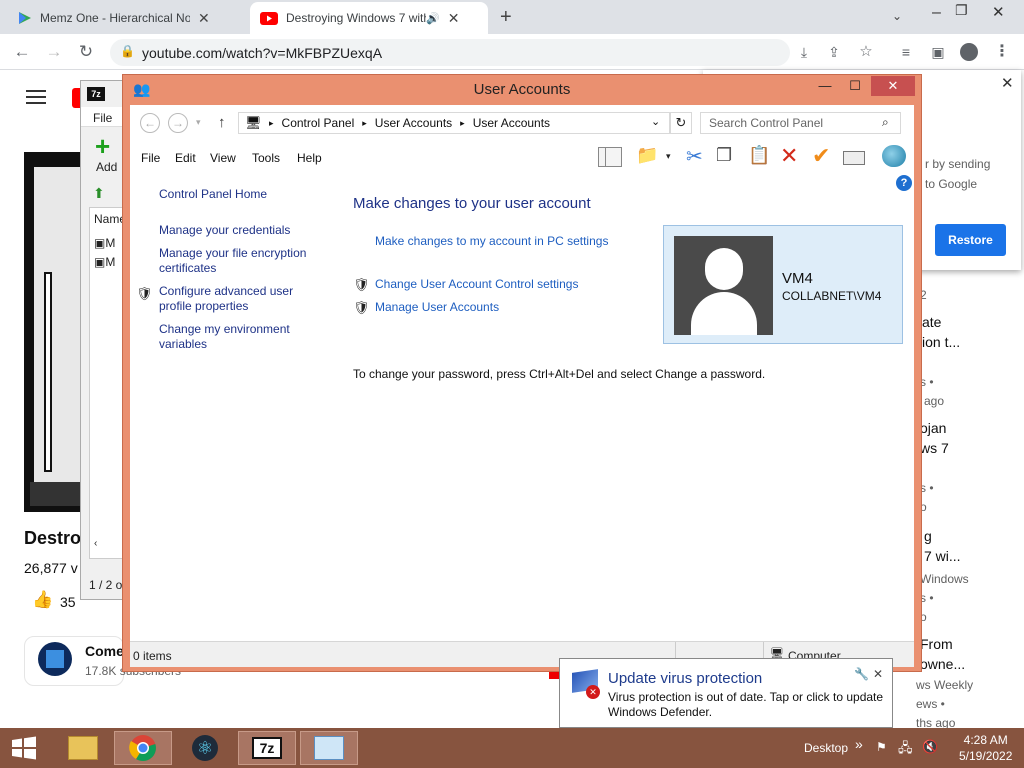  Describe the element at coordinates (52, 332) in the screenshot. I see `video-player` at that location.